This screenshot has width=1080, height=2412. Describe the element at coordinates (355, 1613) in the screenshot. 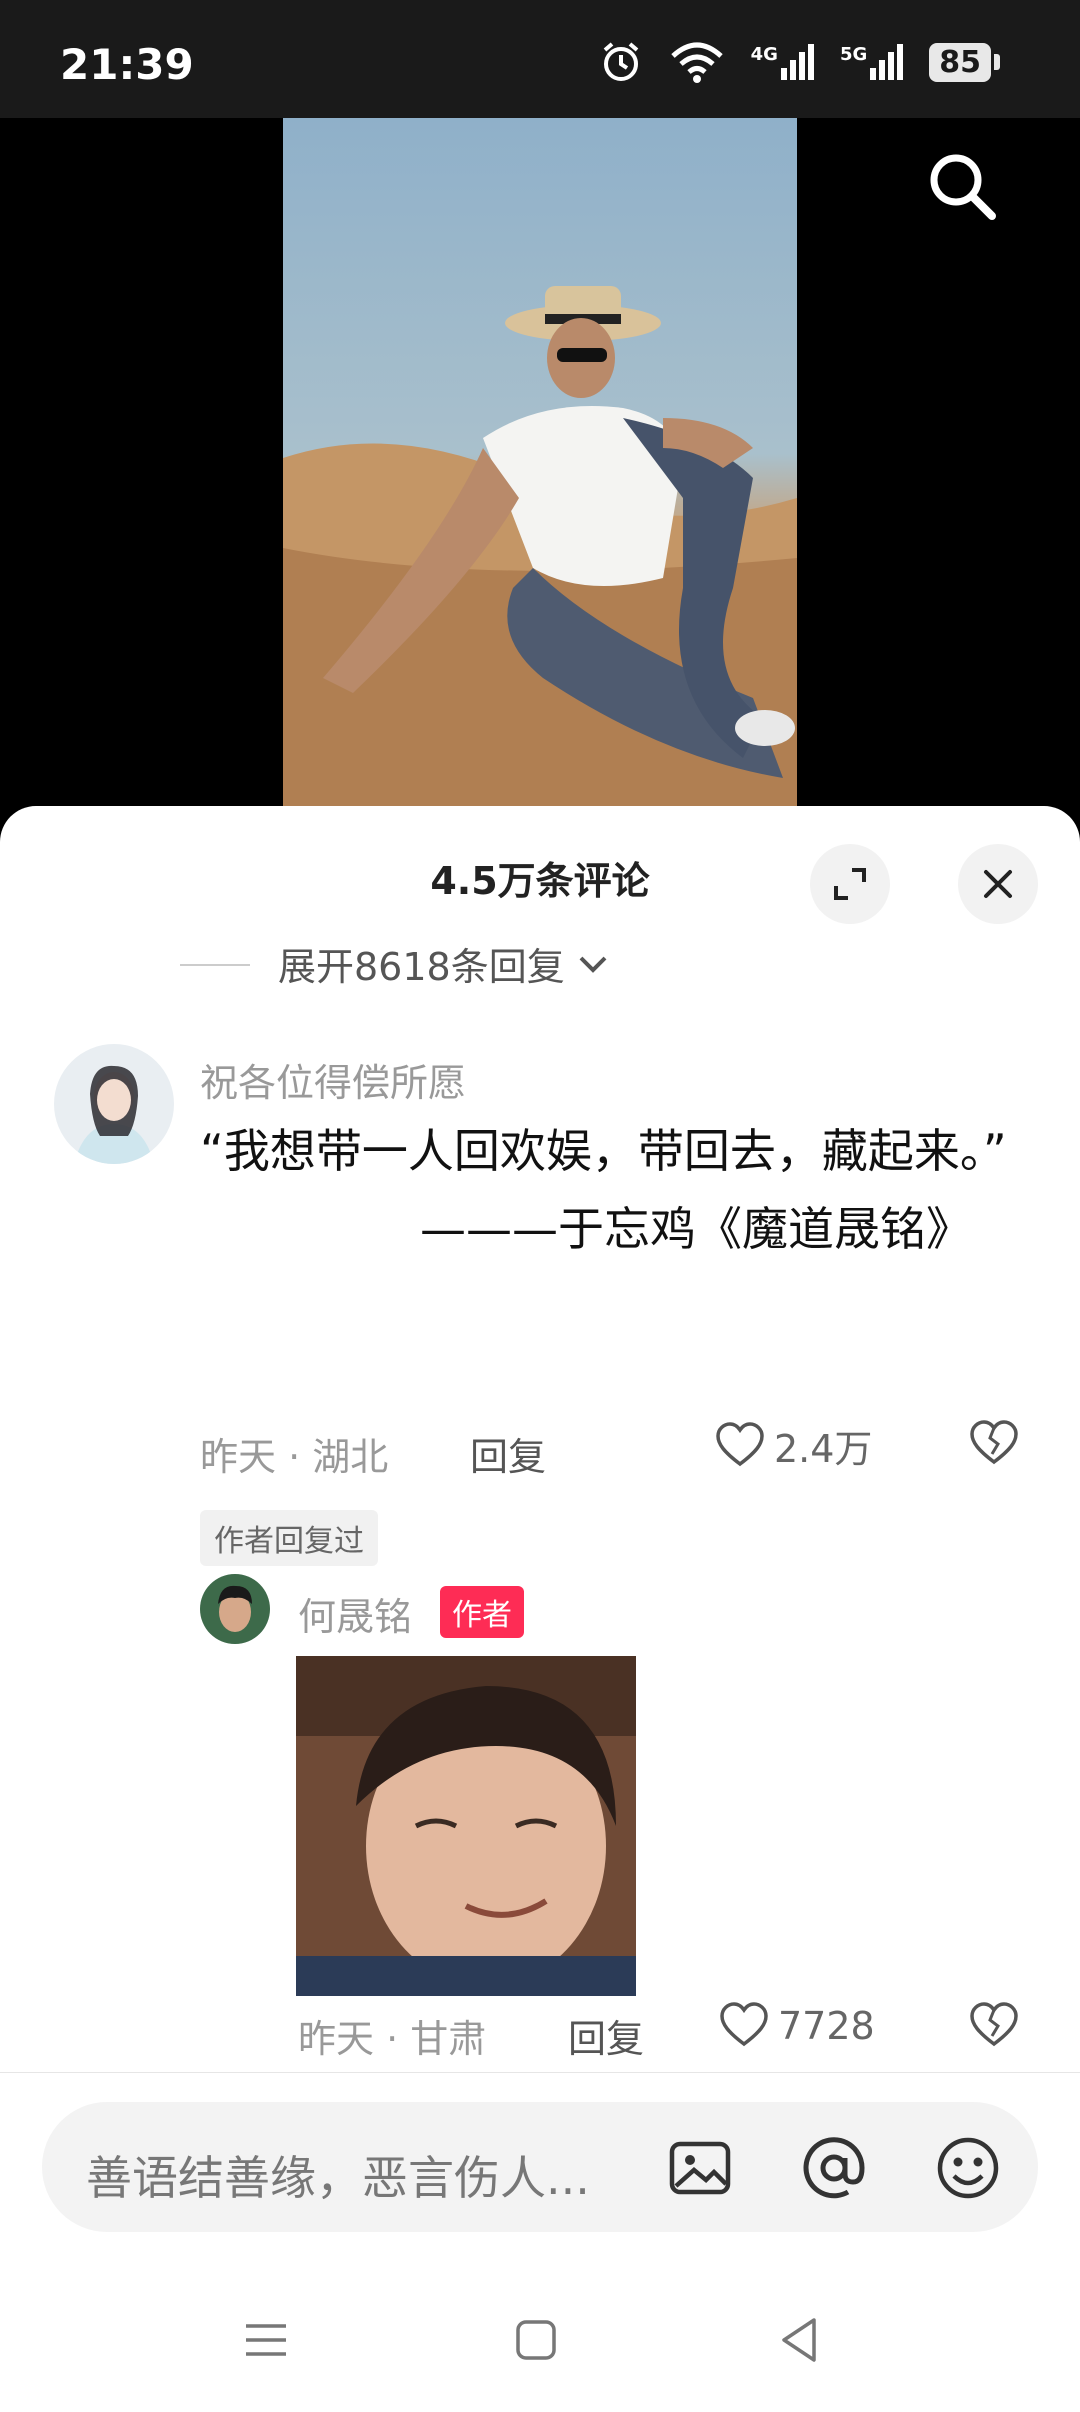

I see `reply-username: 何晟铭` at that location.